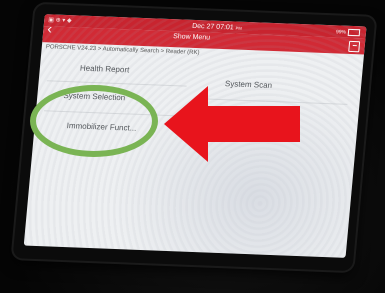  I want to click on exit-icon, so click(354, 46).